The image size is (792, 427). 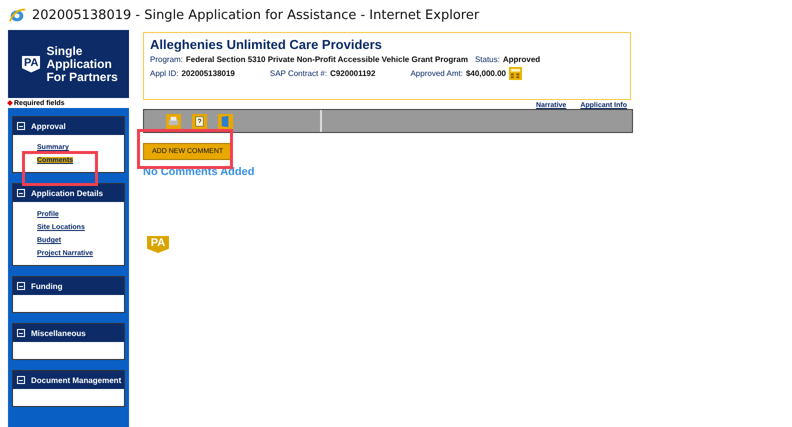 What do you see at coordinates (164, 73) in the screenshot?
I see `appl-id-label: Appl ID:` at bounding box center [164, 73].